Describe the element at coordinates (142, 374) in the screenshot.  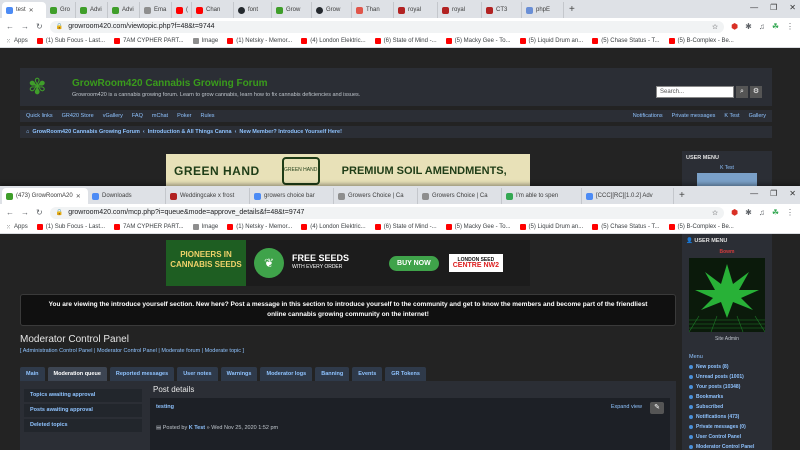
I see `tab-reported-messages: Reported messages` at that location.